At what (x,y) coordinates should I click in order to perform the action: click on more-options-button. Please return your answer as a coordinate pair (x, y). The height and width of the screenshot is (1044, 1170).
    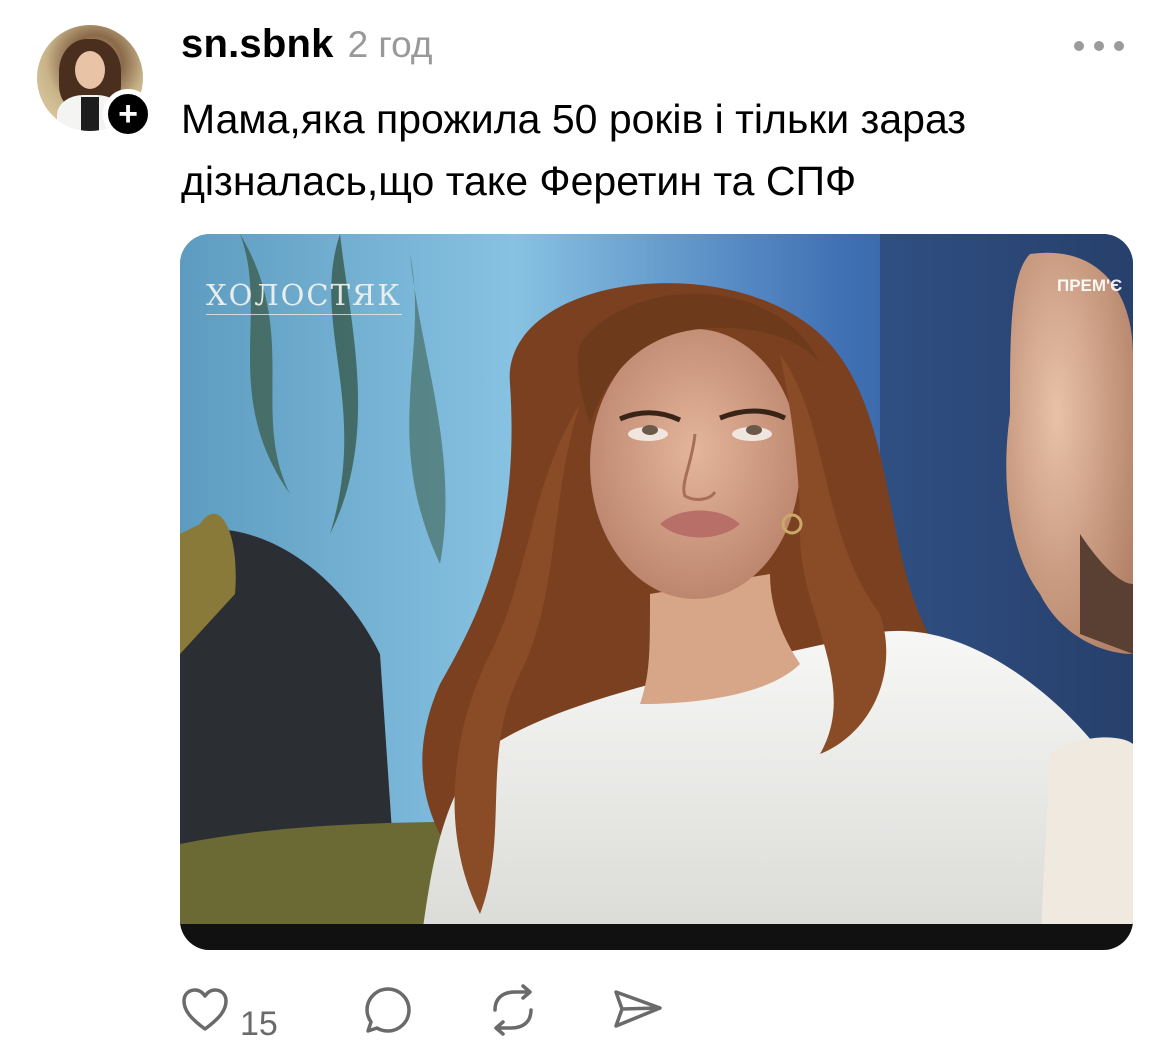
    Looking at the image, I should click on (1099, 46).